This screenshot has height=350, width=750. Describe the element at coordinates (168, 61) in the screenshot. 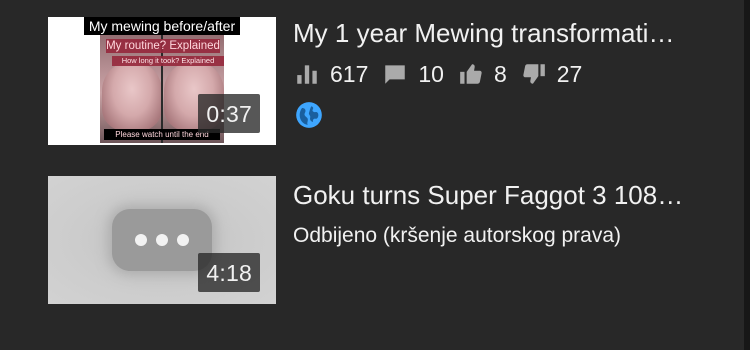

I see `thumbnail-caption-duration: How long it took? Explained` at that location.